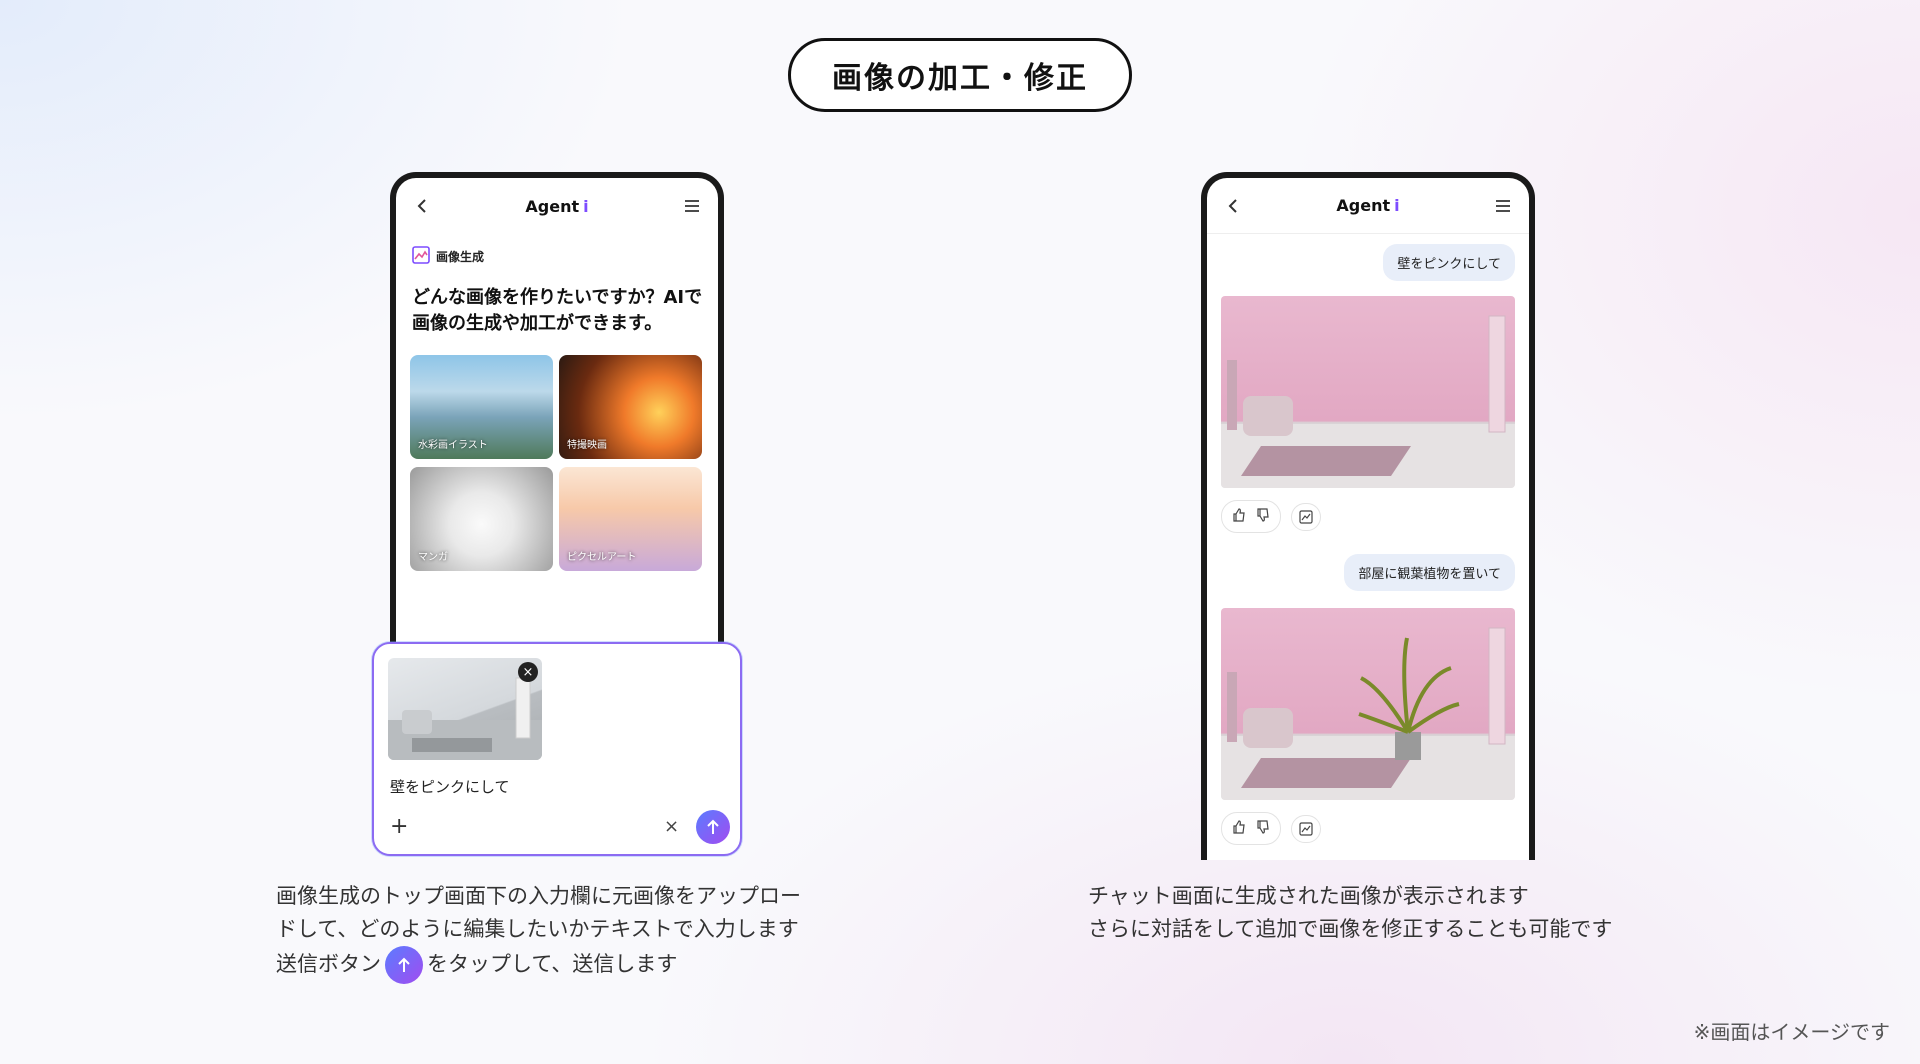 Image resolution: width=1920 pixels, height=1064 pixels. What do you see at coordinates (630, 407) in the screenshot?
I see `style-tile-tokusatsu: 特撮映画` at bounding box center [630, 407].